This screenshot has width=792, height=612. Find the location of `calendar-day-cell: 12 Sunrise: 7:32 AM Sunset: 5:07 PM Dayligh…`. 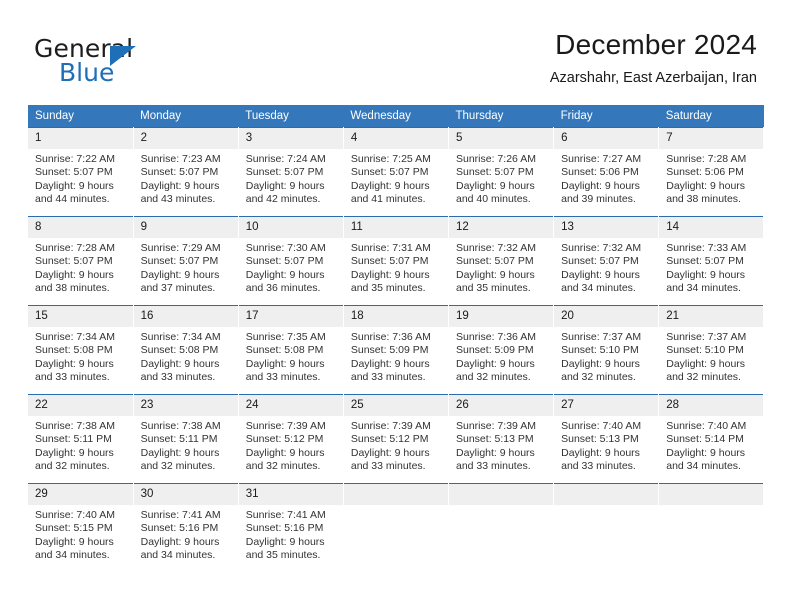

calendar-day-cell: 12 Sunrise: 7:32 AM Sunset: 5:07 PM Dayligh… is located at coordinates (501, 261).